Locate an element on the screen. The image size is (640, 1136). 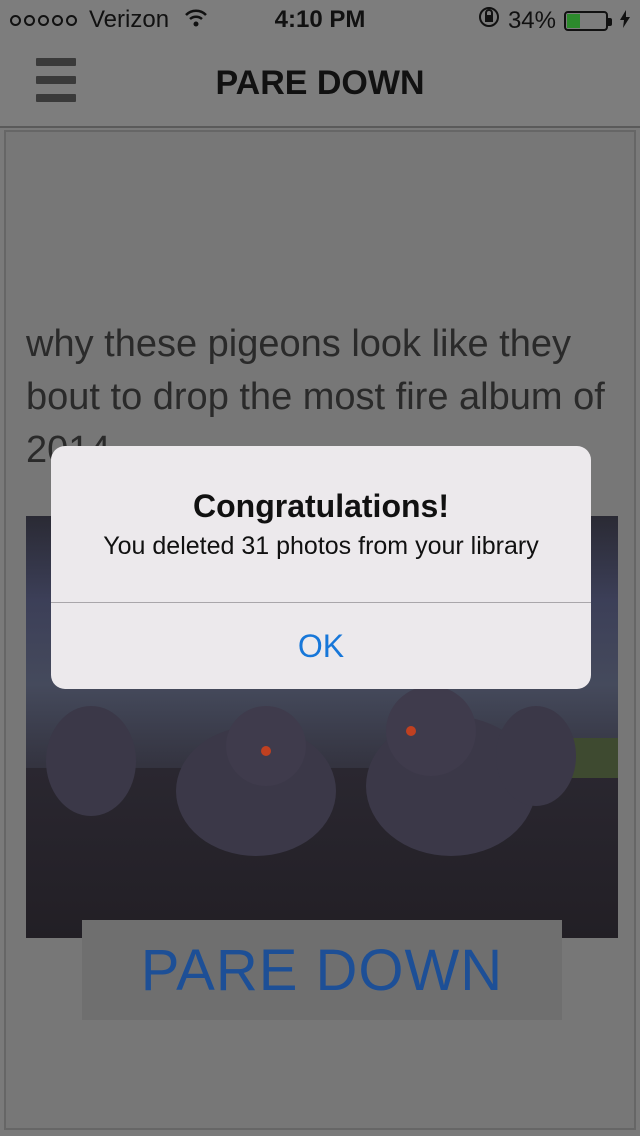
pigeon-center is located at coordinates (256, 781).